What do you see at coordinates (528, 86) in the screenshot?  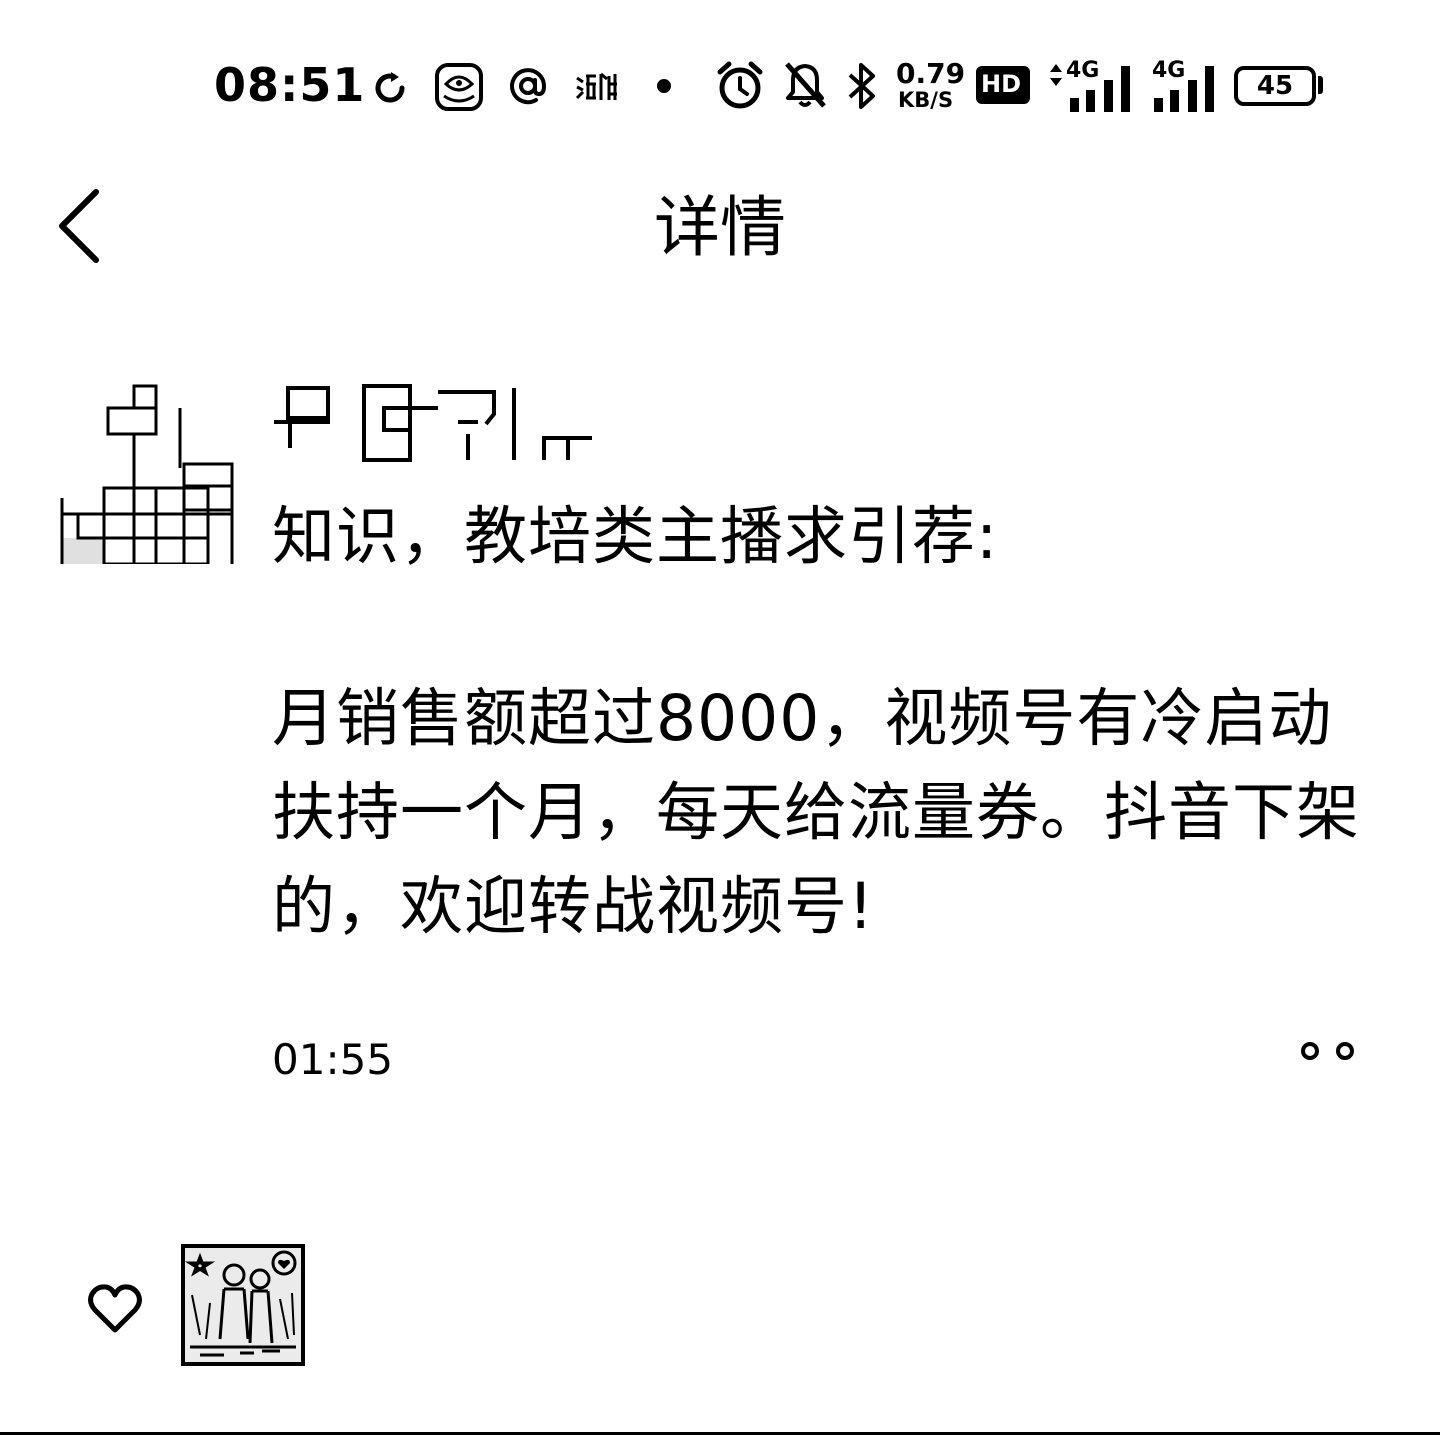 I see `at-icon` at bounding box center [528, 86].